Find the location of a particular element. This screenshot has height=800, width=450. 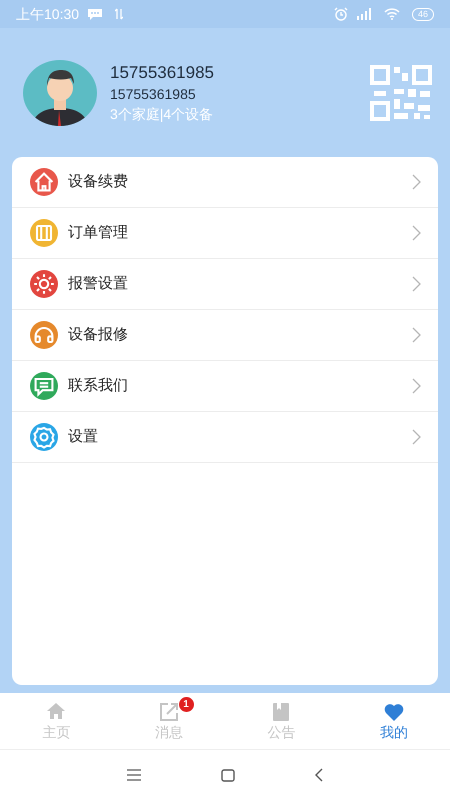

data-arrows-icon is located at coordinates (119, 14).